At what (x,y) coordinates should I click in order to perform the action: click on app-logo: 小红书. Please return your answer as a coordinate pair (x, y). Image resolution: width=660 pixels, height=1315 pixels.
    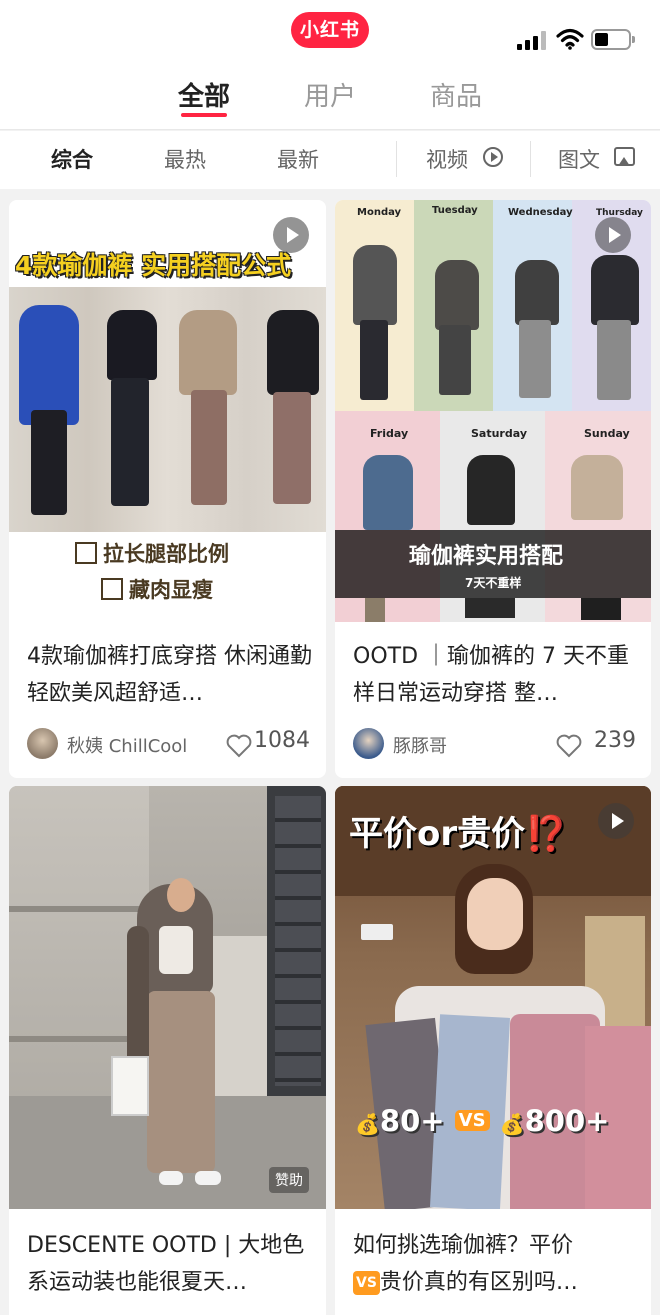
    Looking at the image, I should click on (330, 30).